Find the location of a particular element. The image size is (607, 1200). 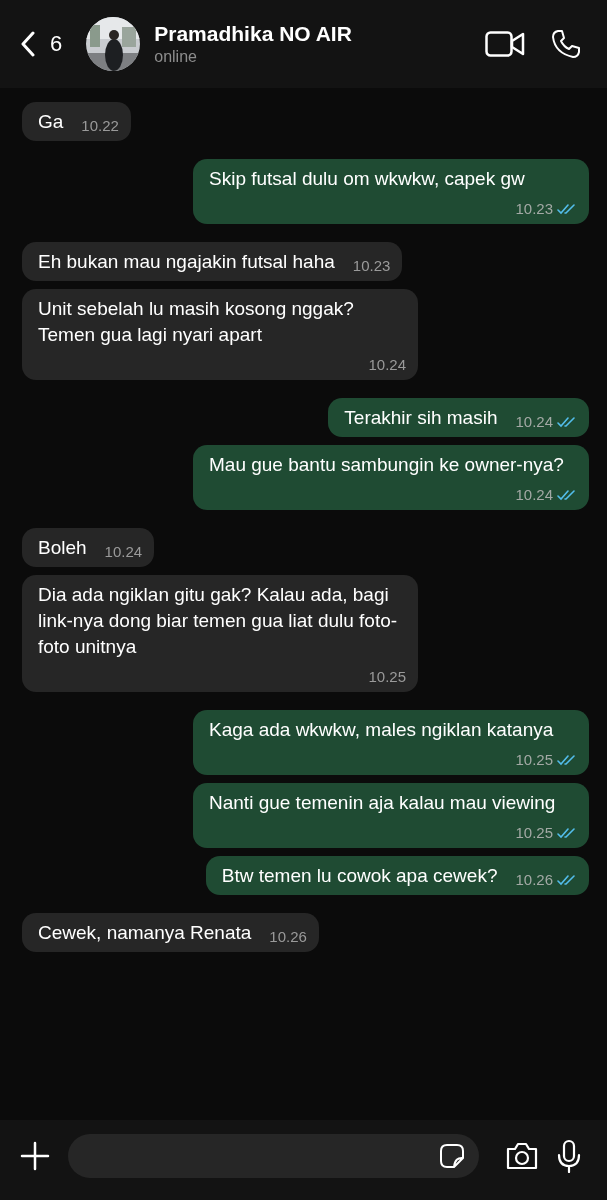

message-bubble: Terakhir sih masih 10.24 is located at coordinates (458, 417).